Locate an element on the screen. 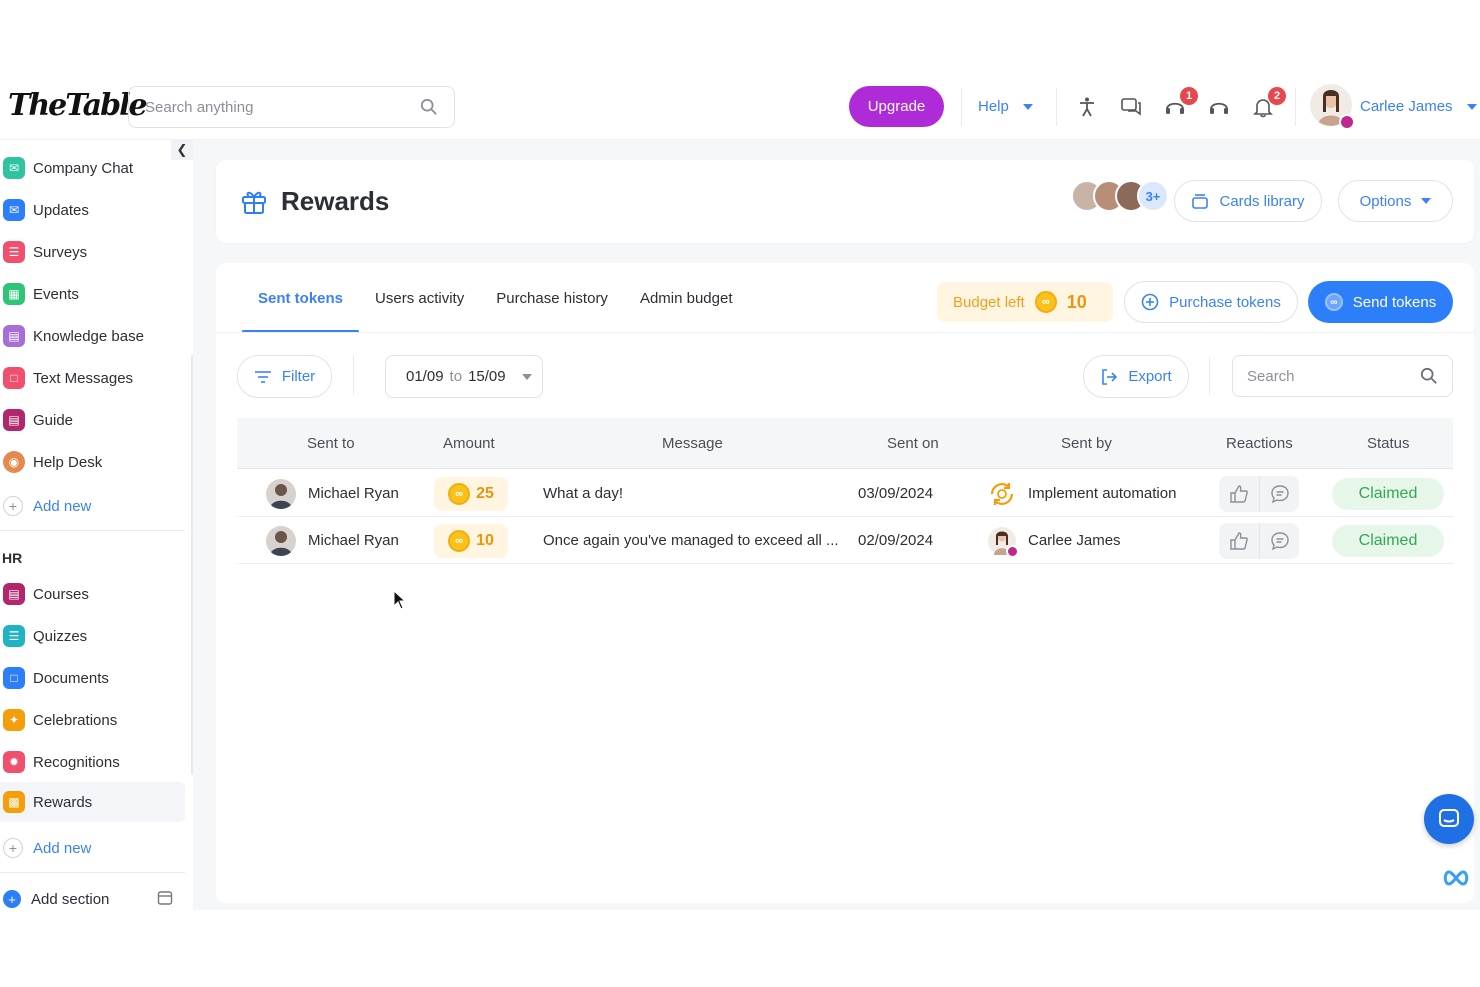  sidebar-item-label: Events is located at coordinates (56, 294).